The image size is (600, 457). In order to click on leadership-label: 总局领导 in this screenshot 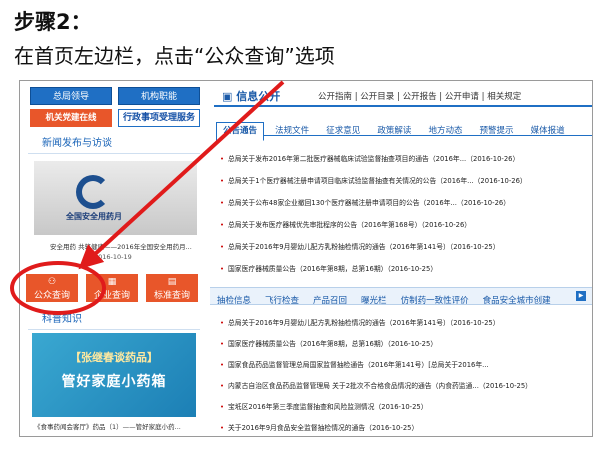, I will do `click(70, 97)`.